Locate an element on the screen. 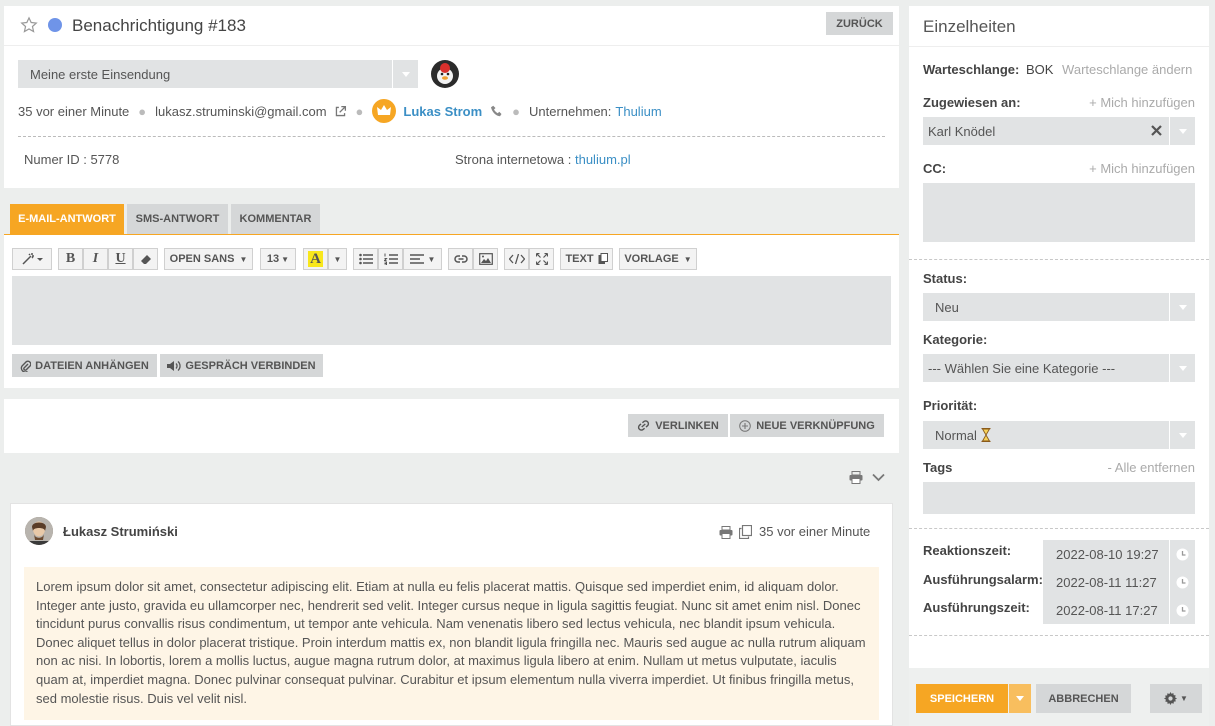 The width and height of the screenshot is (1215, 726). submission-select-value: Meine erste Einsendung is located at coordinates (100, 74).